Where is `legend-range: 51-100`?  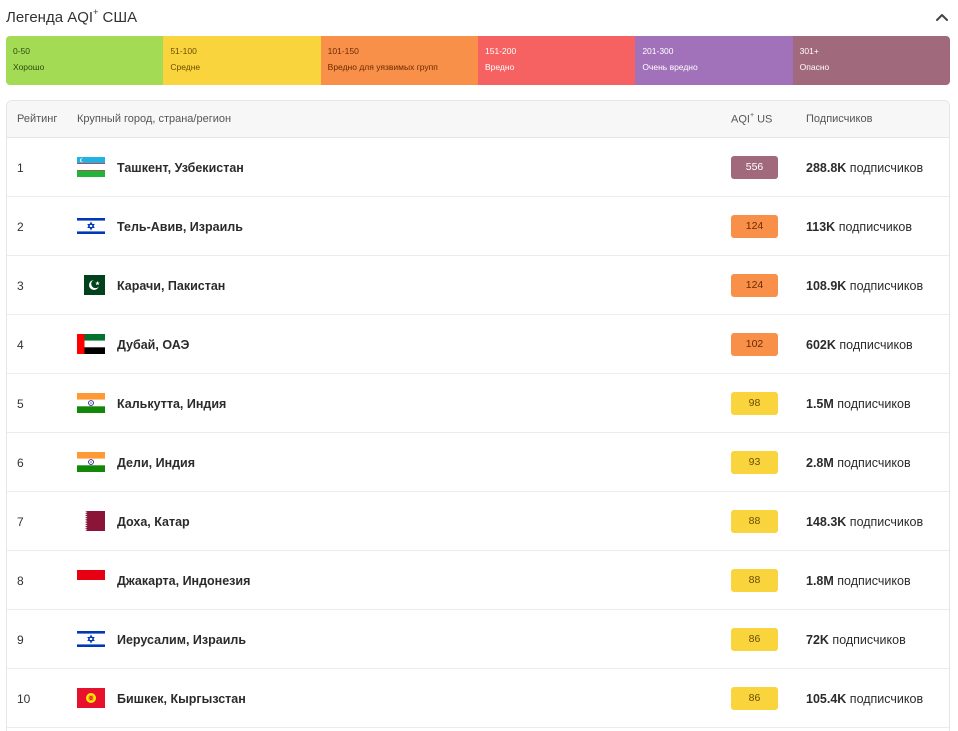
legend-range: 51-100 is located at coordinates (183, 51).